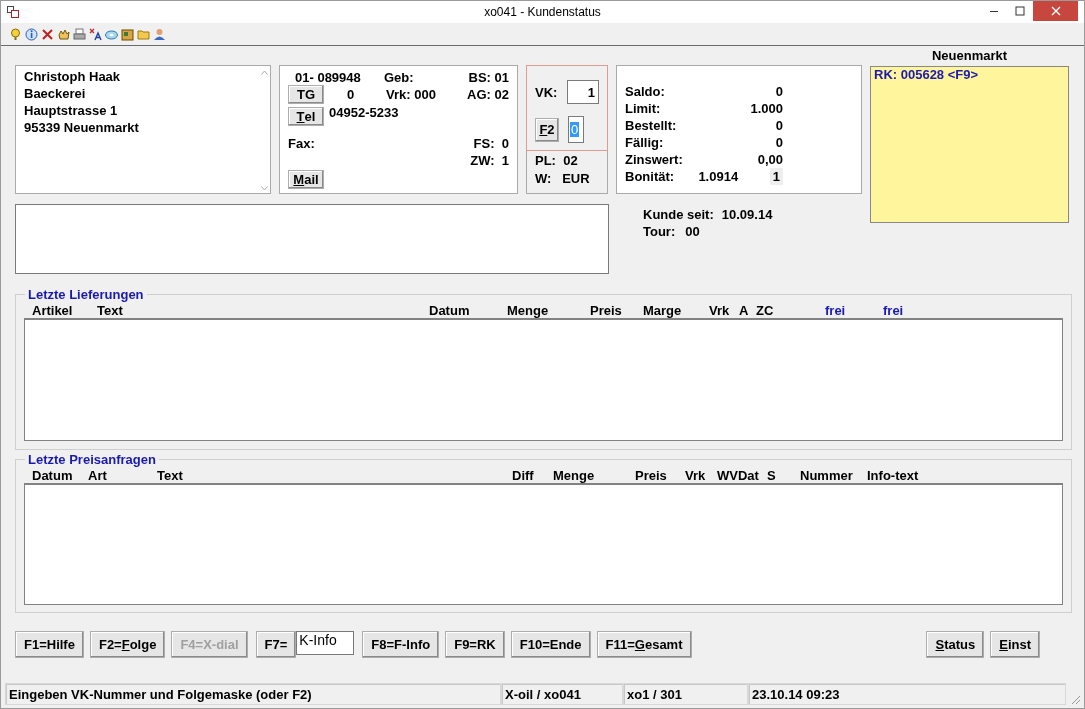  What do you see at coordinates (969, 144) in the screenshot?
I see `note-box: RK: 005628 <F9>` at bounding box center [969, 144].